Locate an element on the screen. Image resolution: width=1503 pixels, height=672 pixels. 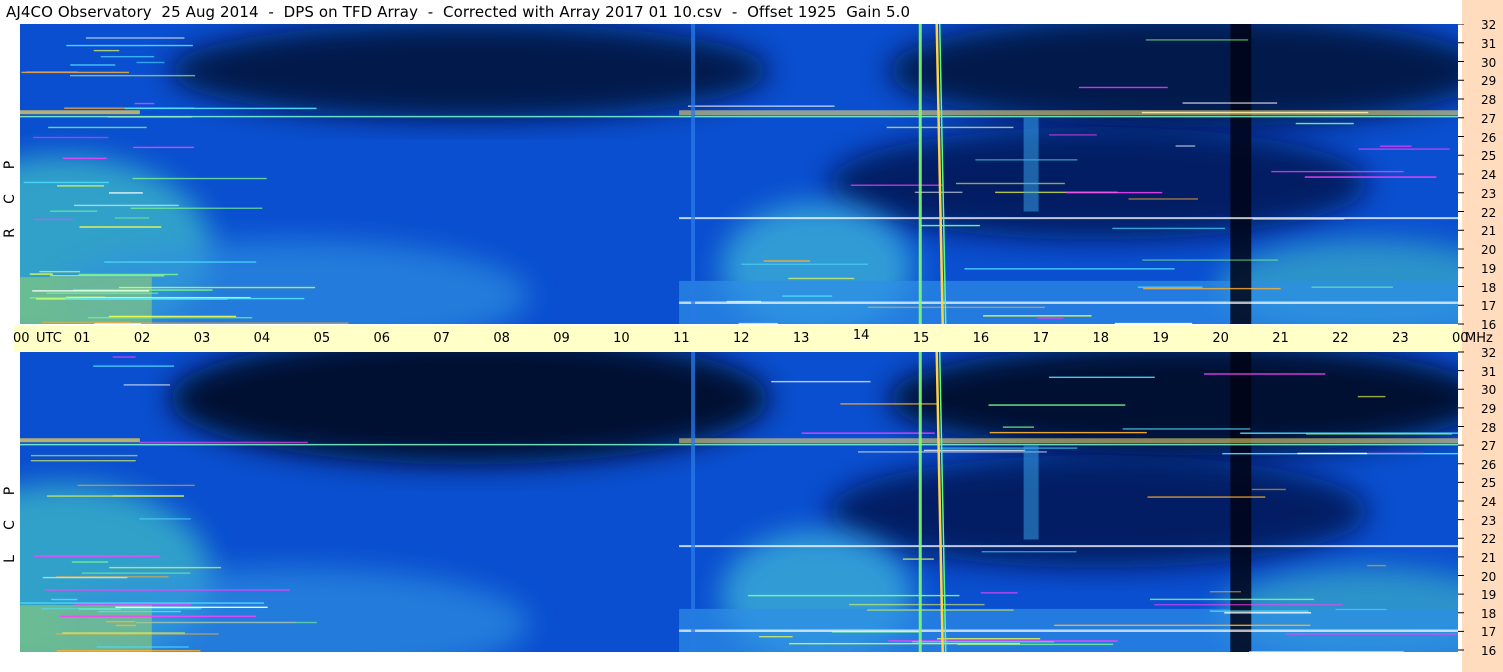
vertical-event is located at coordinates (693, 174).